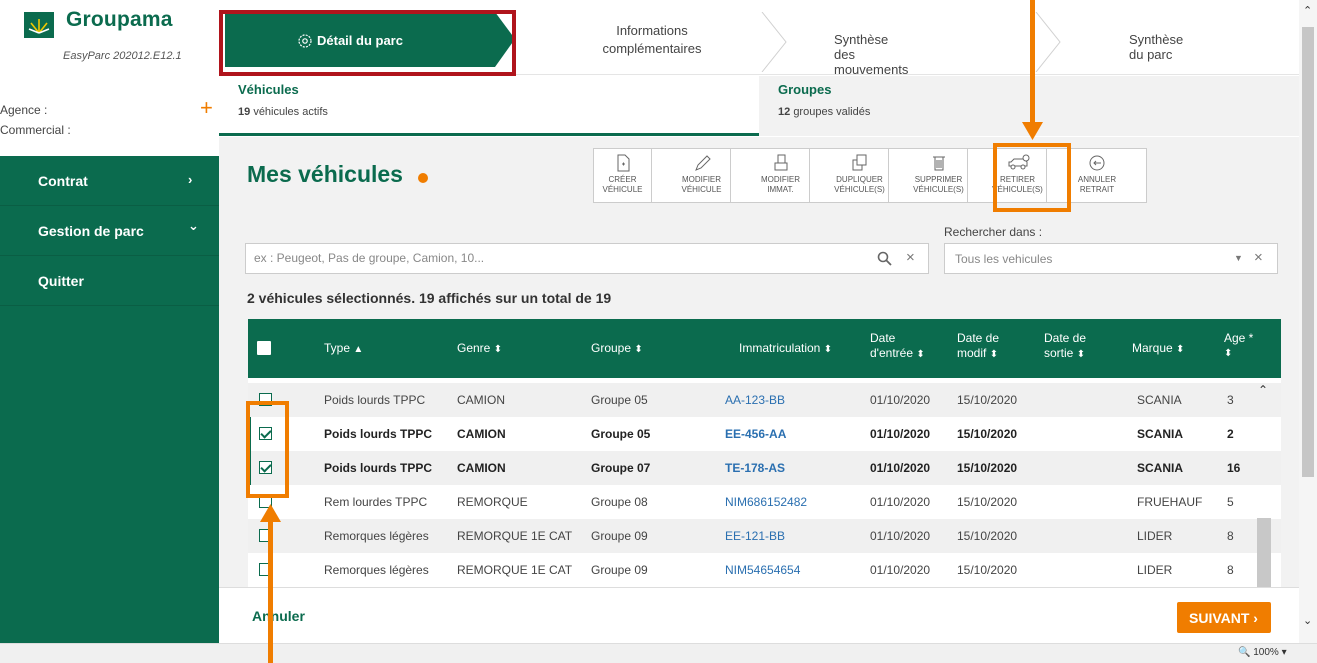 This screenshot has height=663, width=1317. I want to click on annotation-arrow-head-down, so click(1032, 131).